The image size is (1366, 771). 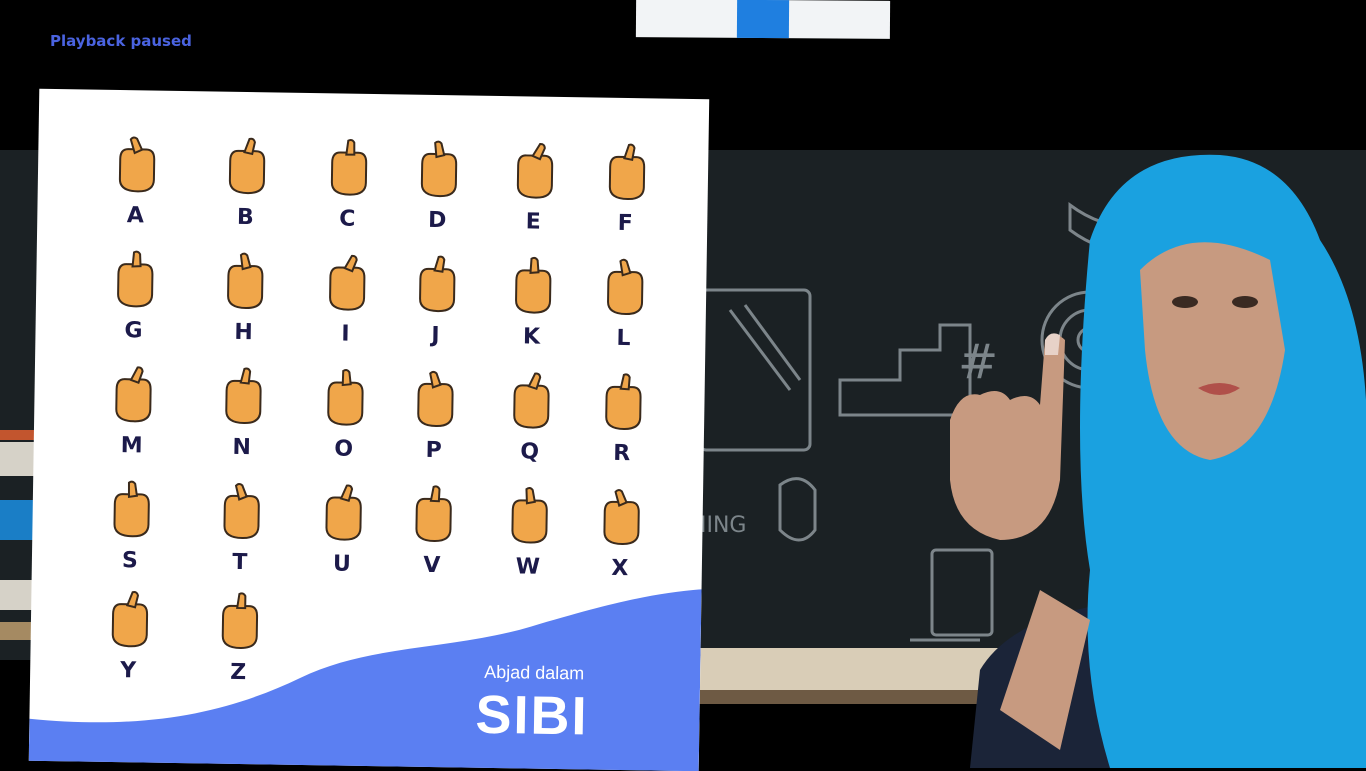 What do you see at coordinates (625, 223) in the screenshot?
I see `sign-letter-label: F` at bounding box center [625, 223].